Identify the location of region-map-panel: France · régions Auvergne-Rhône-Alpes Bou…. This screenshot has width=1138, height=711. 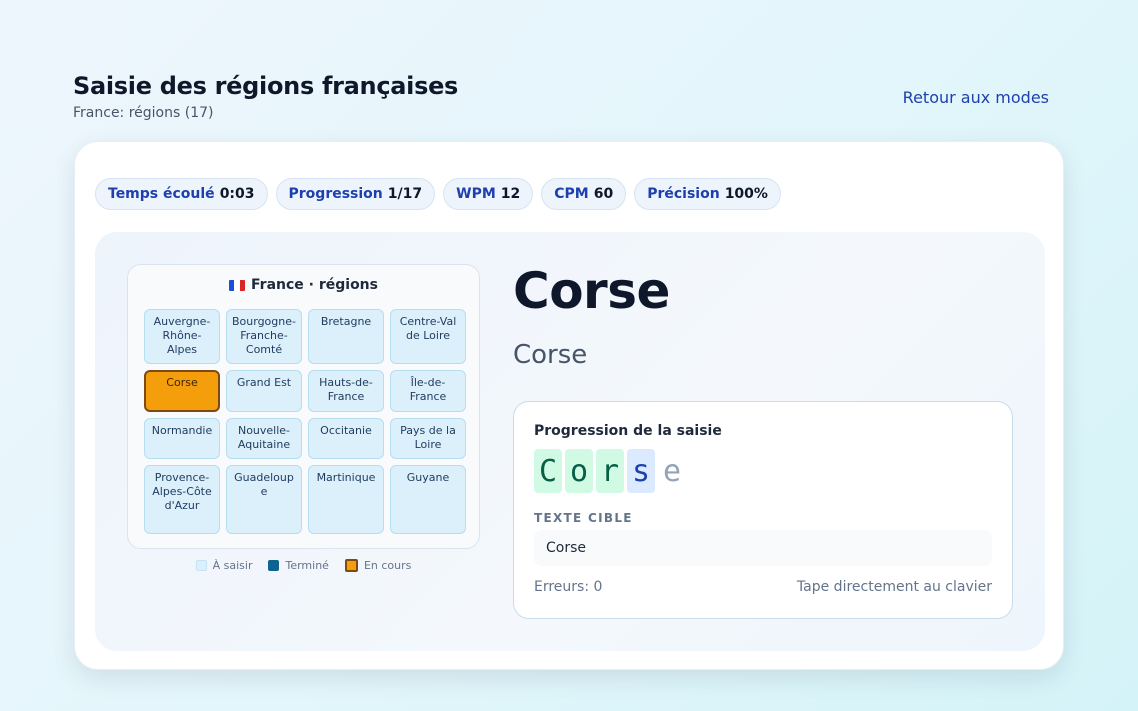
(303, 406).